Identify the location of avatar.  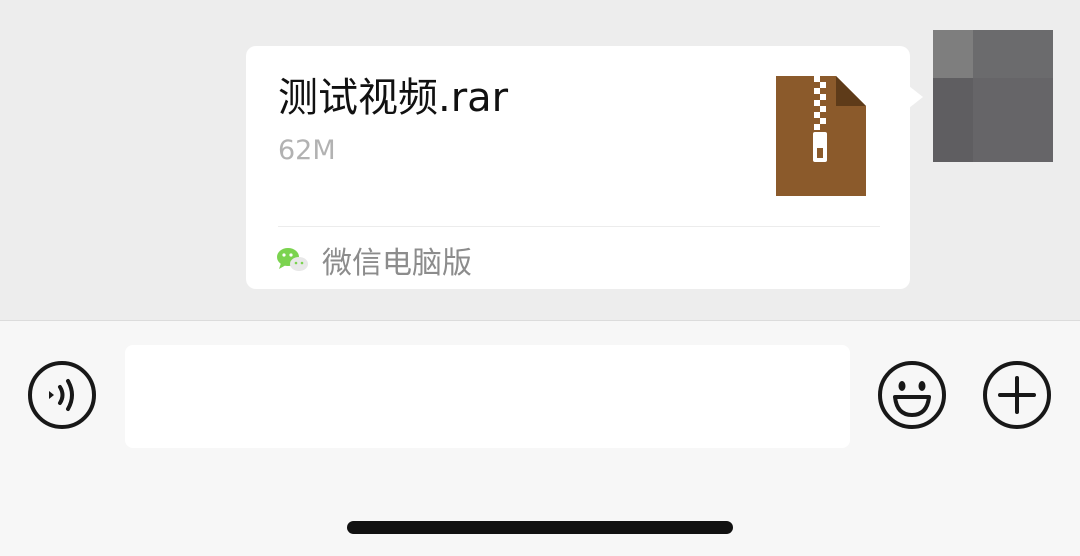
(993, 96).